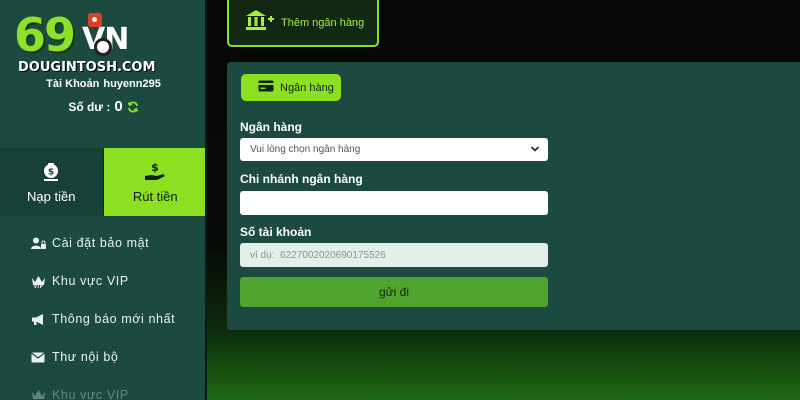 The height and width of the screenshot is (400, 800). Describe the element at coordinates (323, 22) in the screenshot. I see `add-bank-label: Thêm ngân hàng` at that location.